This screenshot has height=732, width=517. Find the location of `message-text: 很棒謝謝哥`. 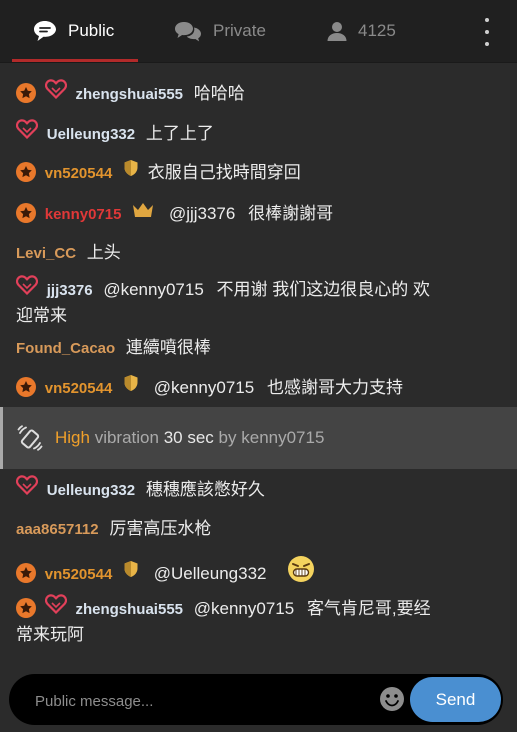

message-text: 很棒謝謝哥 is located at coordinates (291, 213).